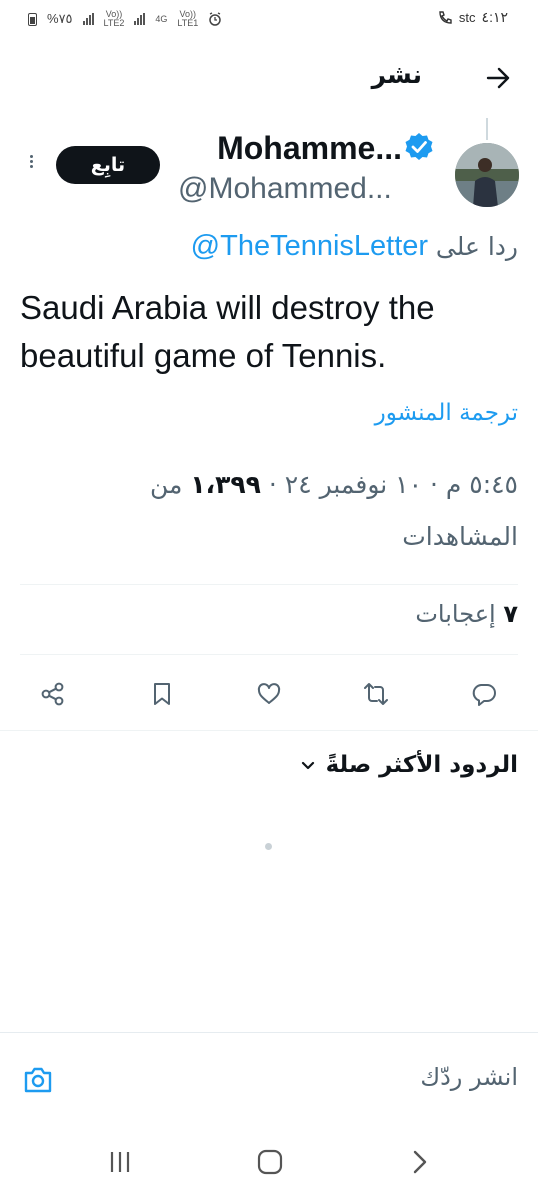 The height and width of the screenshot is (1200, 538). What do you see at coordinates (268, 846) in the screenshot?
I see `loading-indicator` at bounding box center [268, 846].